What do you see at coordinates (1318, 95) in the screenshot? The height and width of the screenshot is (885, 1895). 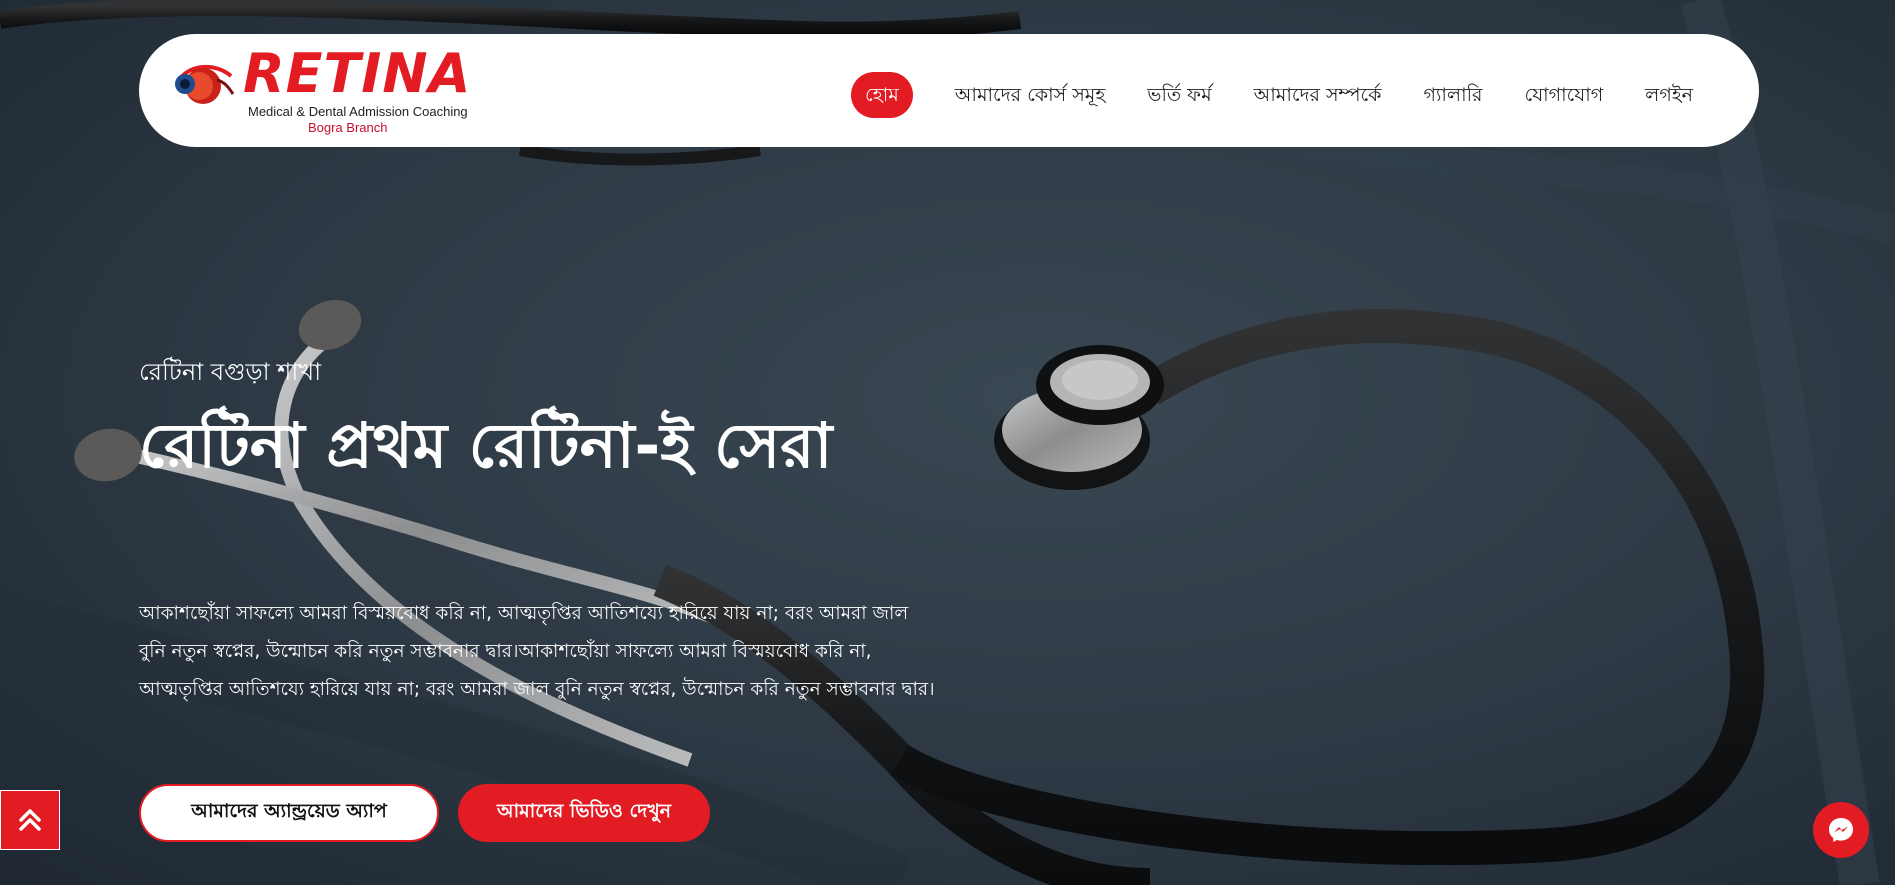 I see `nav-item-about: আমাদের সম্পর্কে` at bounding box center [1318, 95].